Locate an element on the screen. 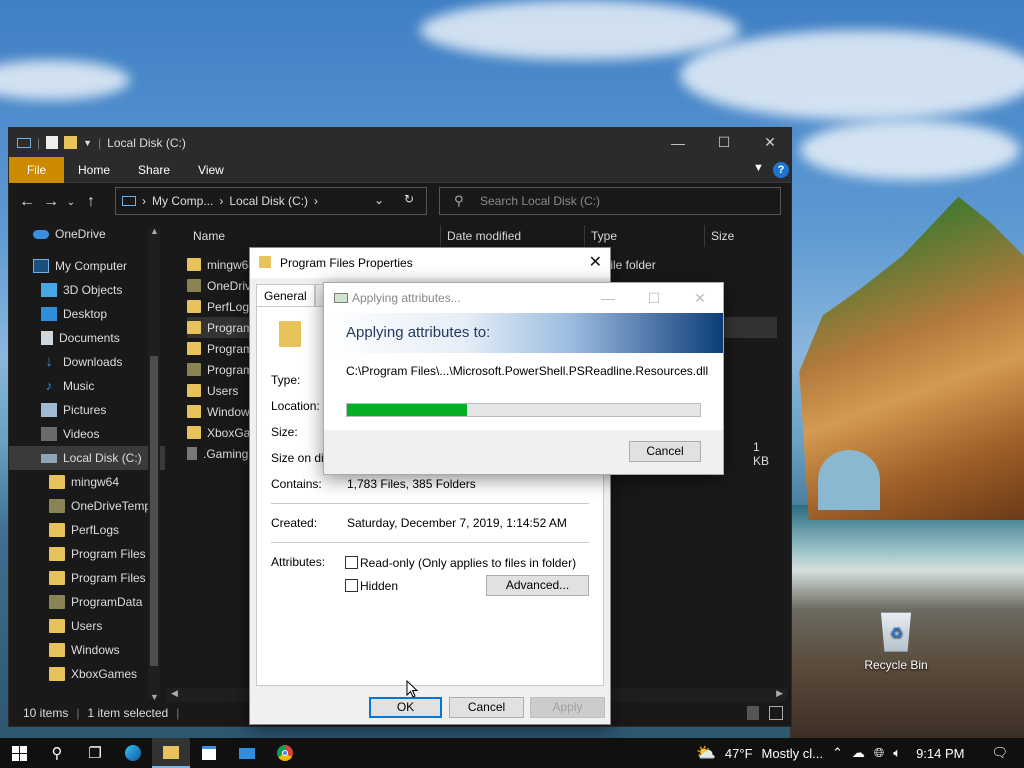 This screenshot has height=768, width=1024. tab-home: Home is located at coordinates (94, 170).